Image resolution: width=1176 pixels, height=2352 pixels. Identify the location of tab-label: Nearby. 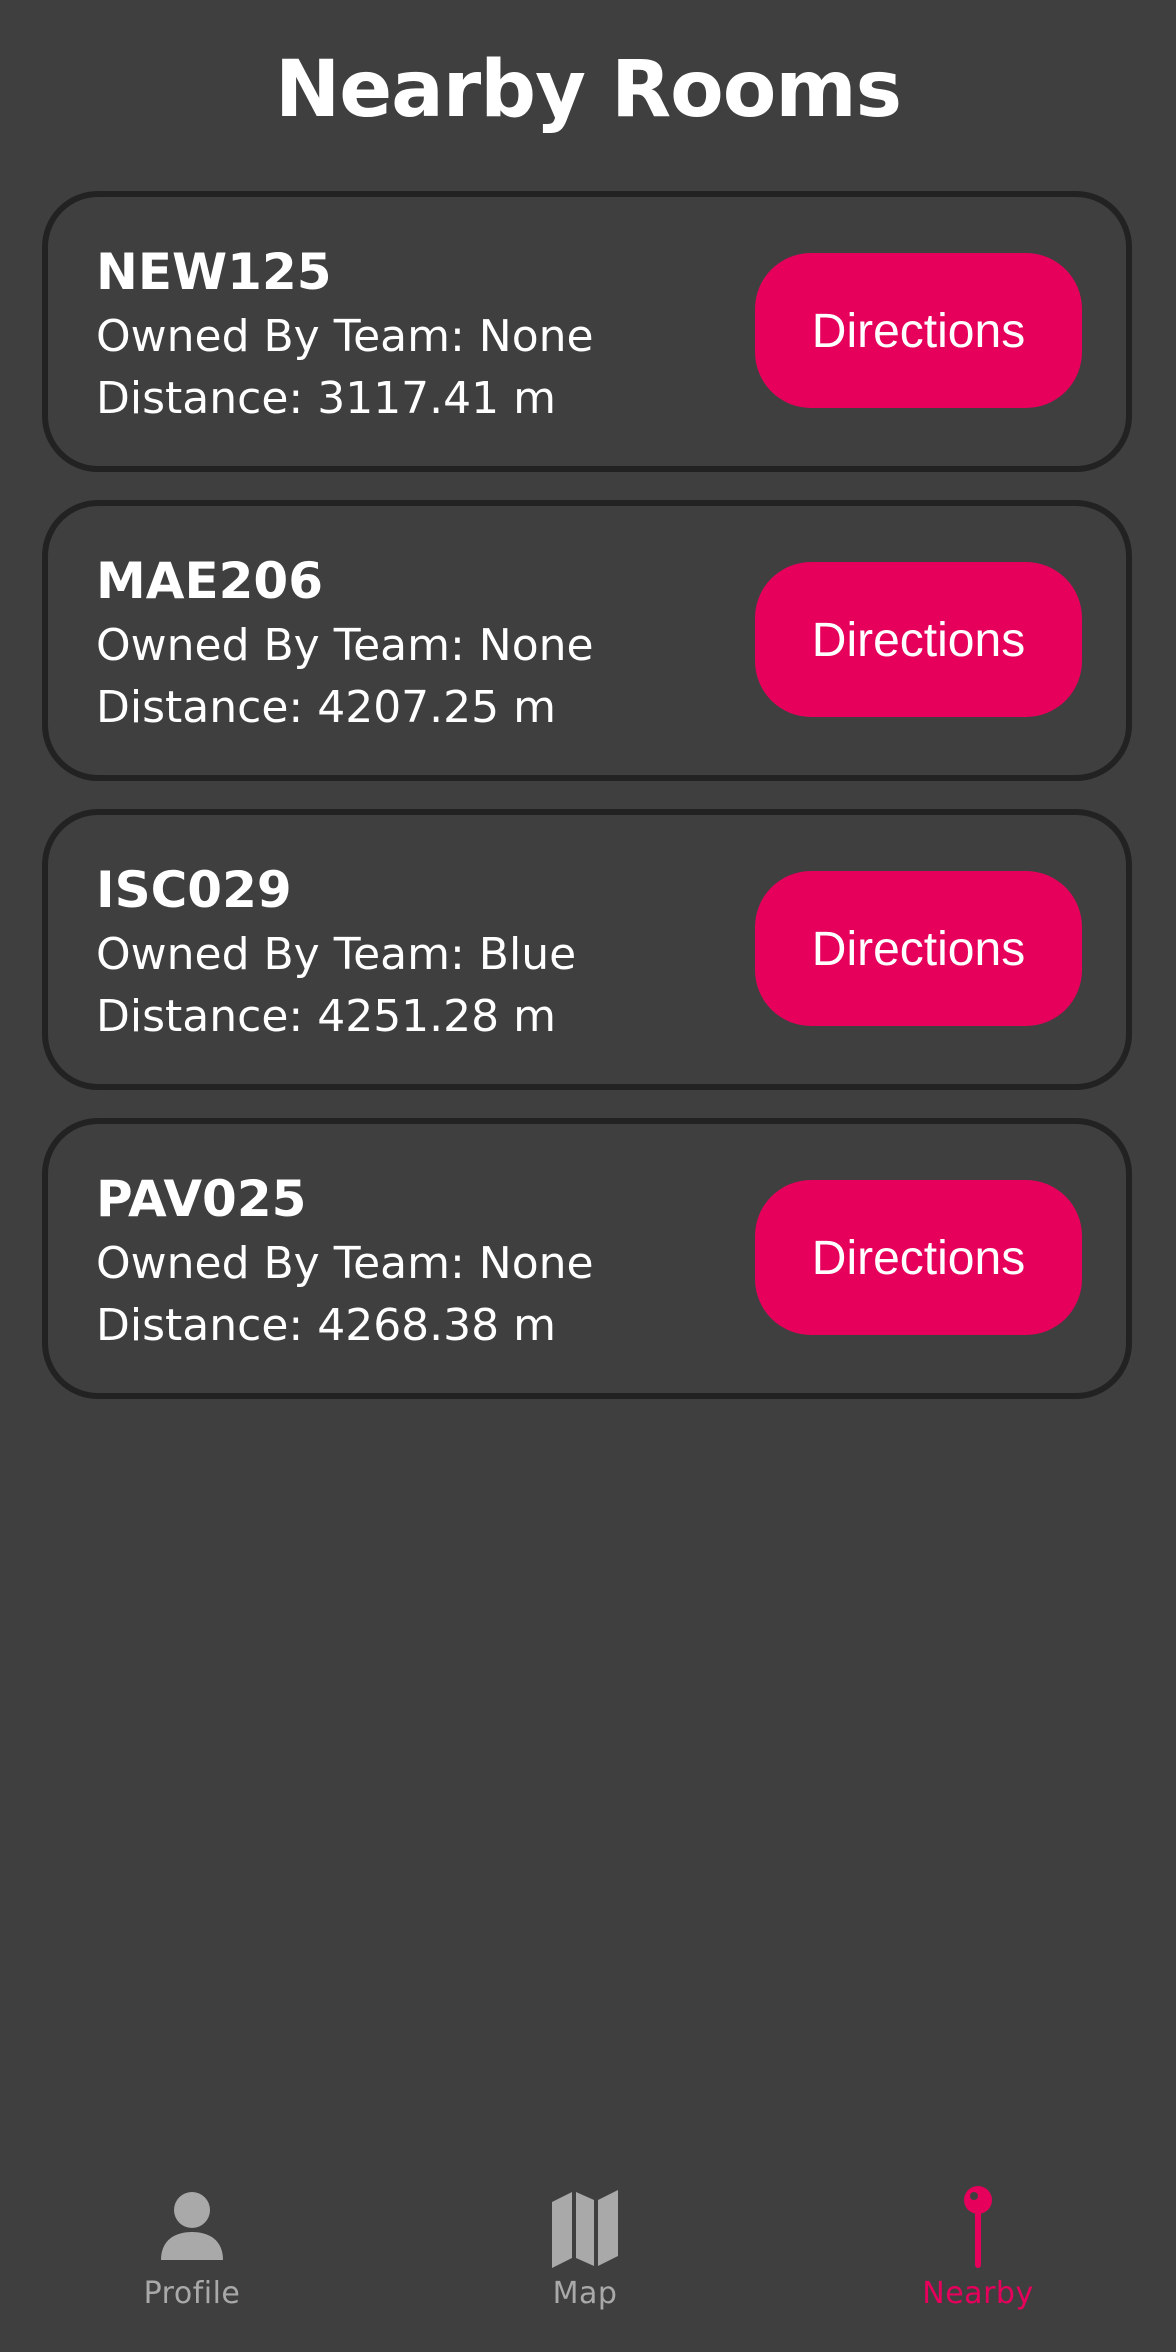
(978, 2293).